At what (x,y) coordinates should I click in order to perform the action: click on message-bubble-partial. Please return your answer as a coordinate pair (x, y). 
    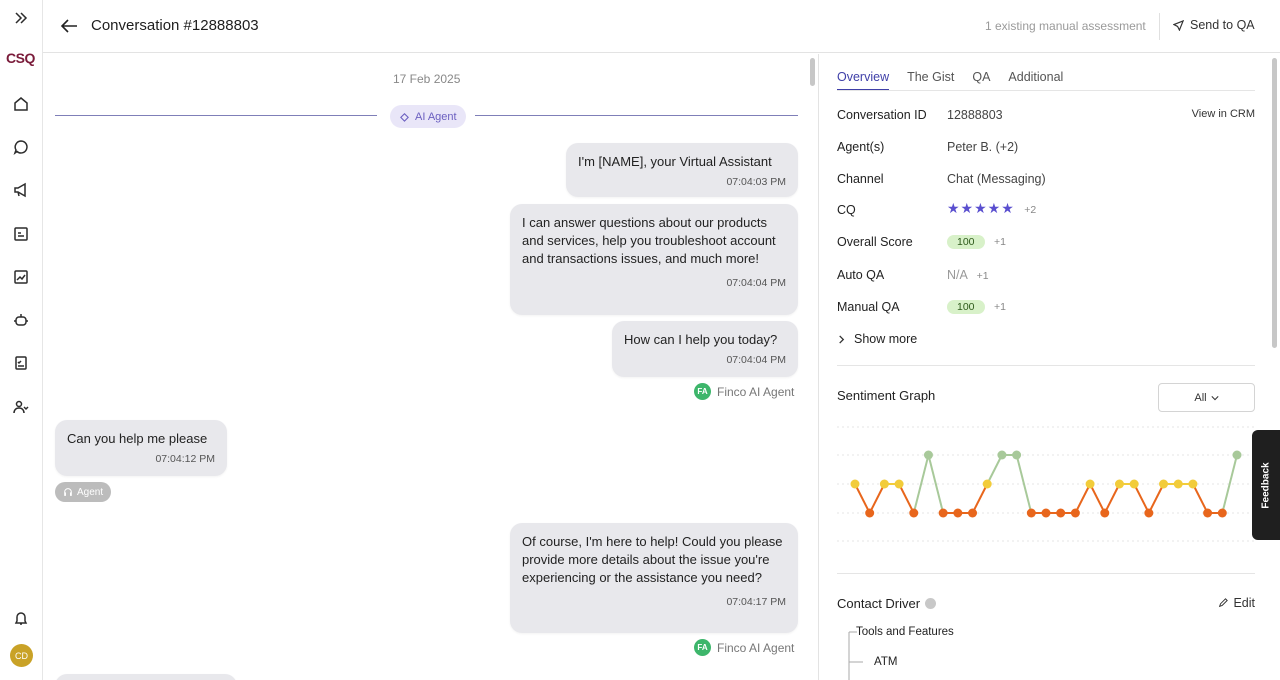
    Looking at the image, I should click on (146, 677).